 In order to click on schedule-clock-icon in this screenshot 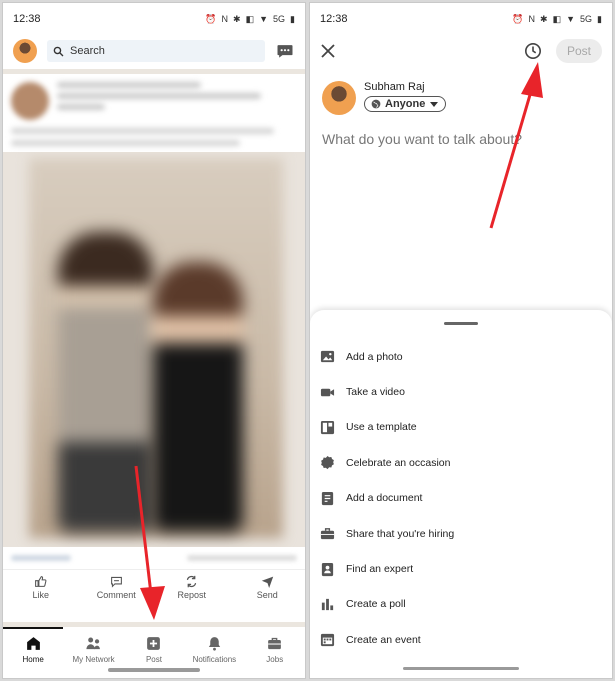, I will do `click(533, 51)`.